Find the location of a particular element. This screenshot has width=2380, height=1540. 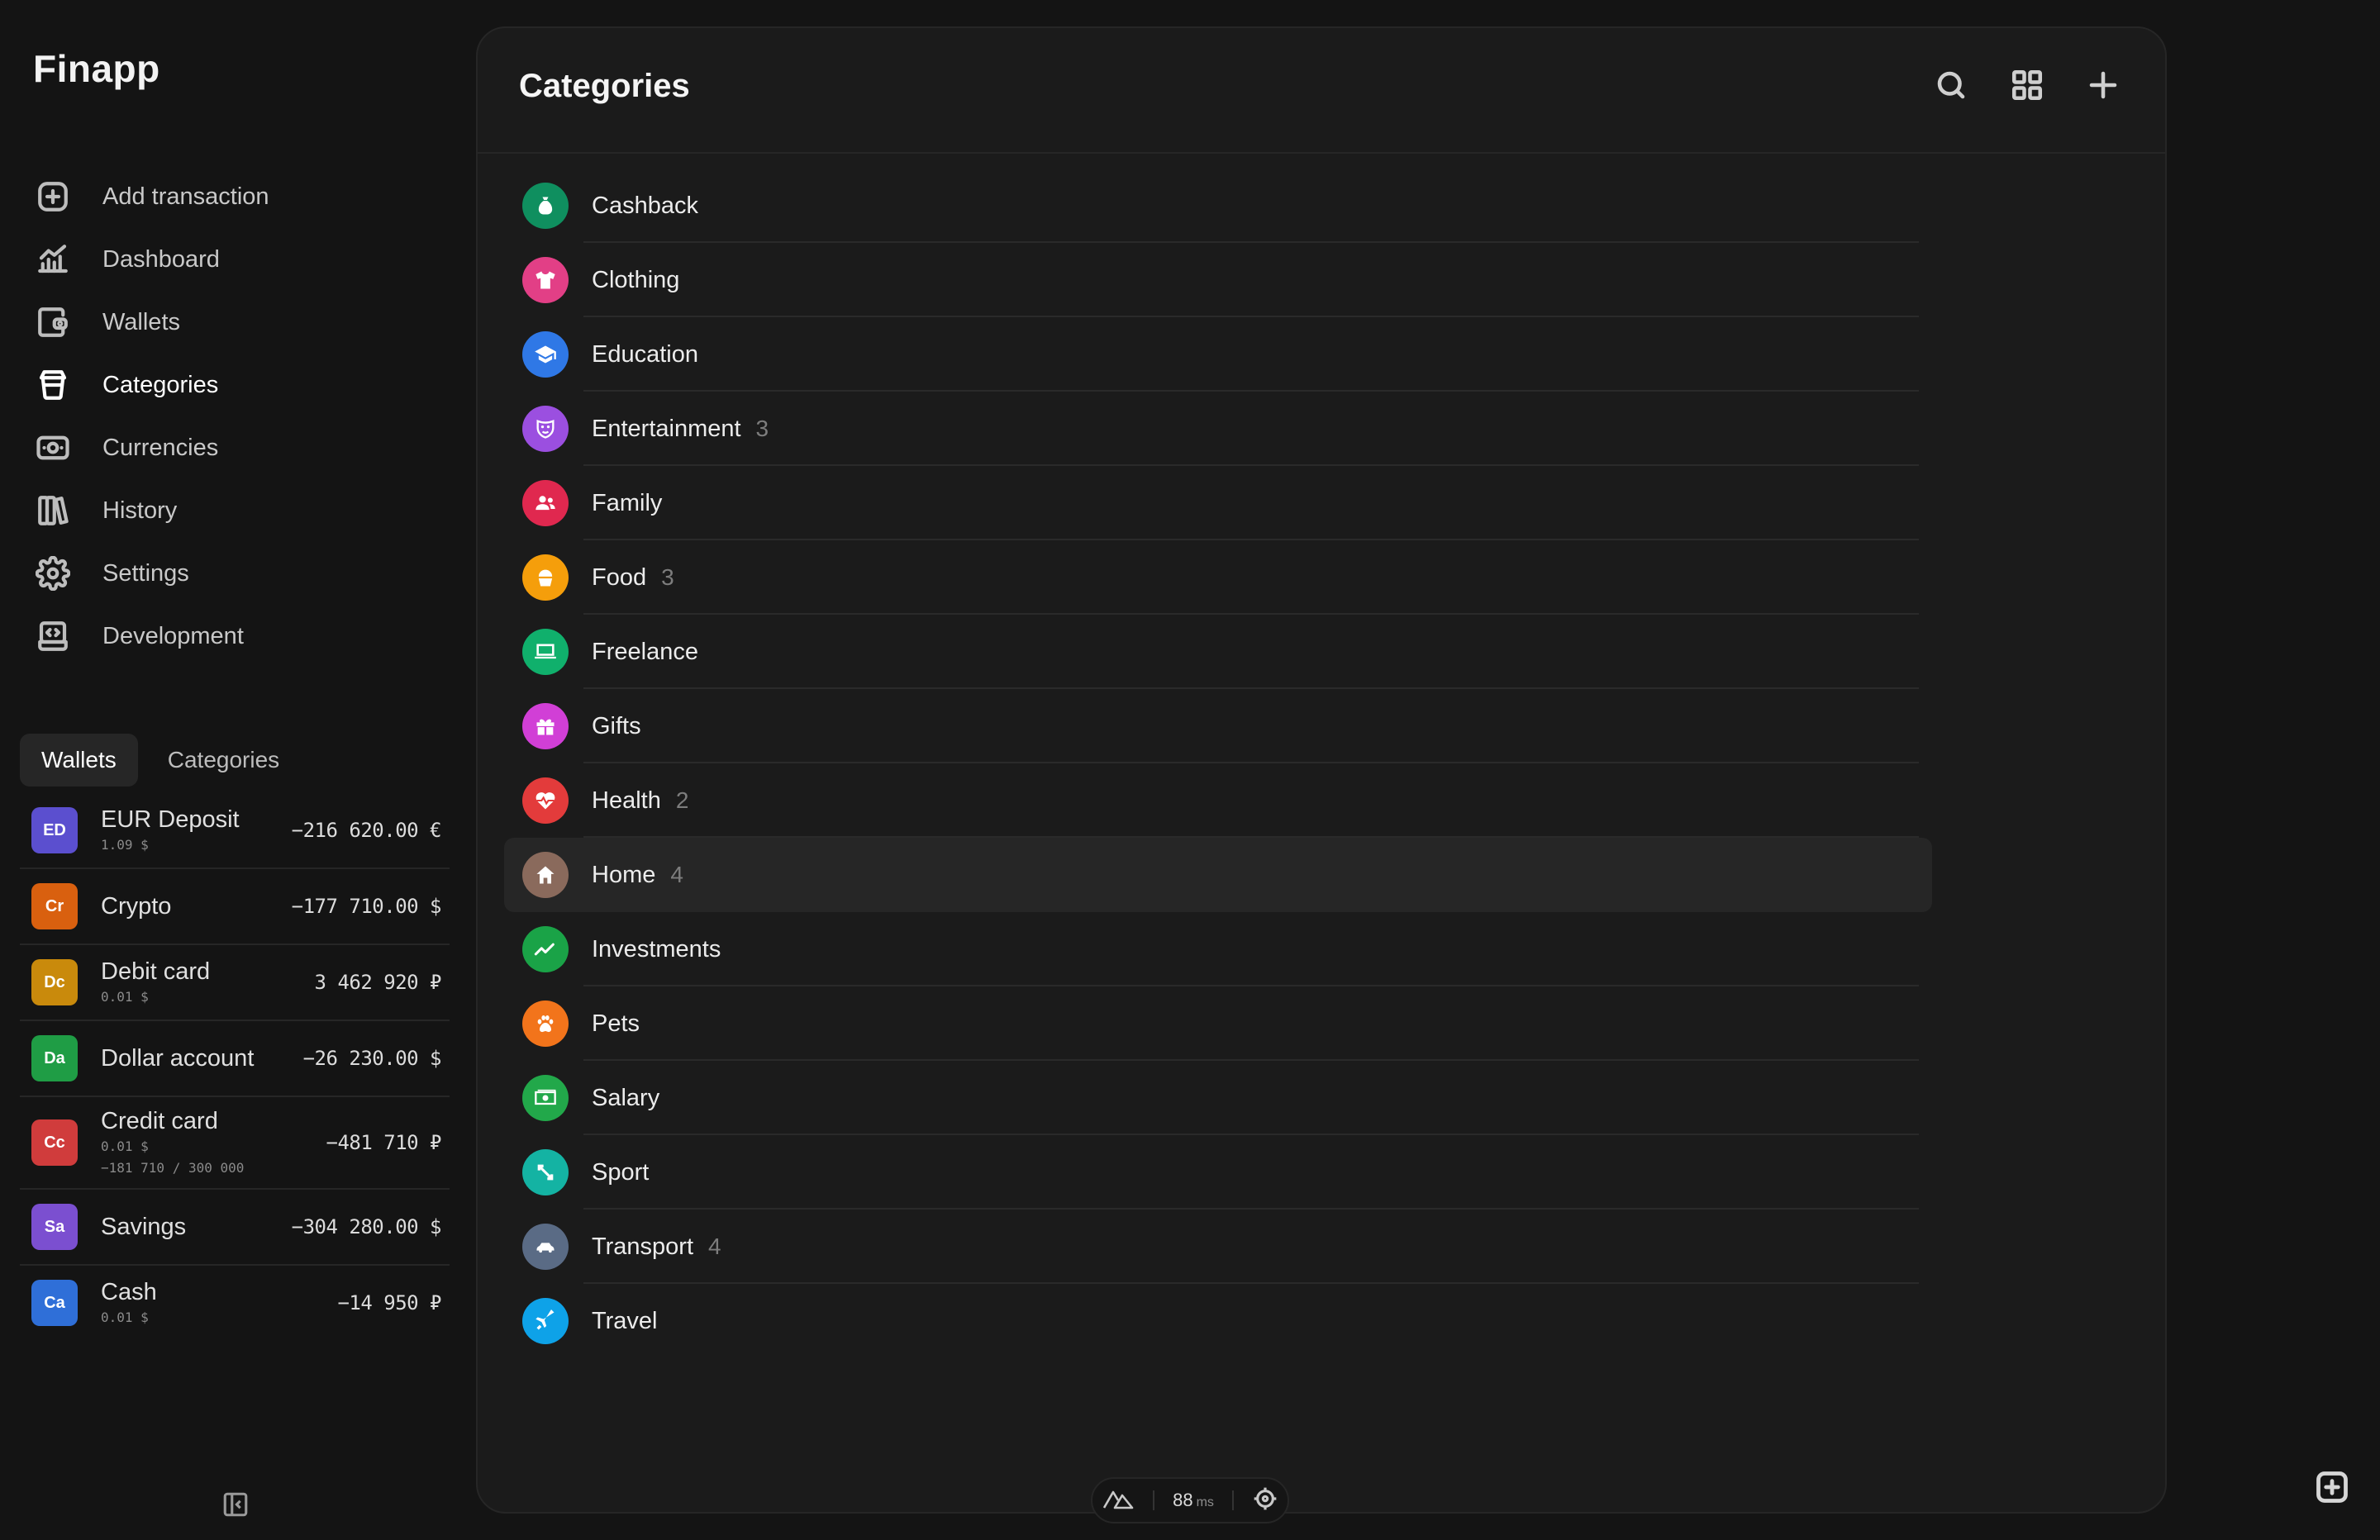

category-item: Sport is located at coordinates (1218, 1172).